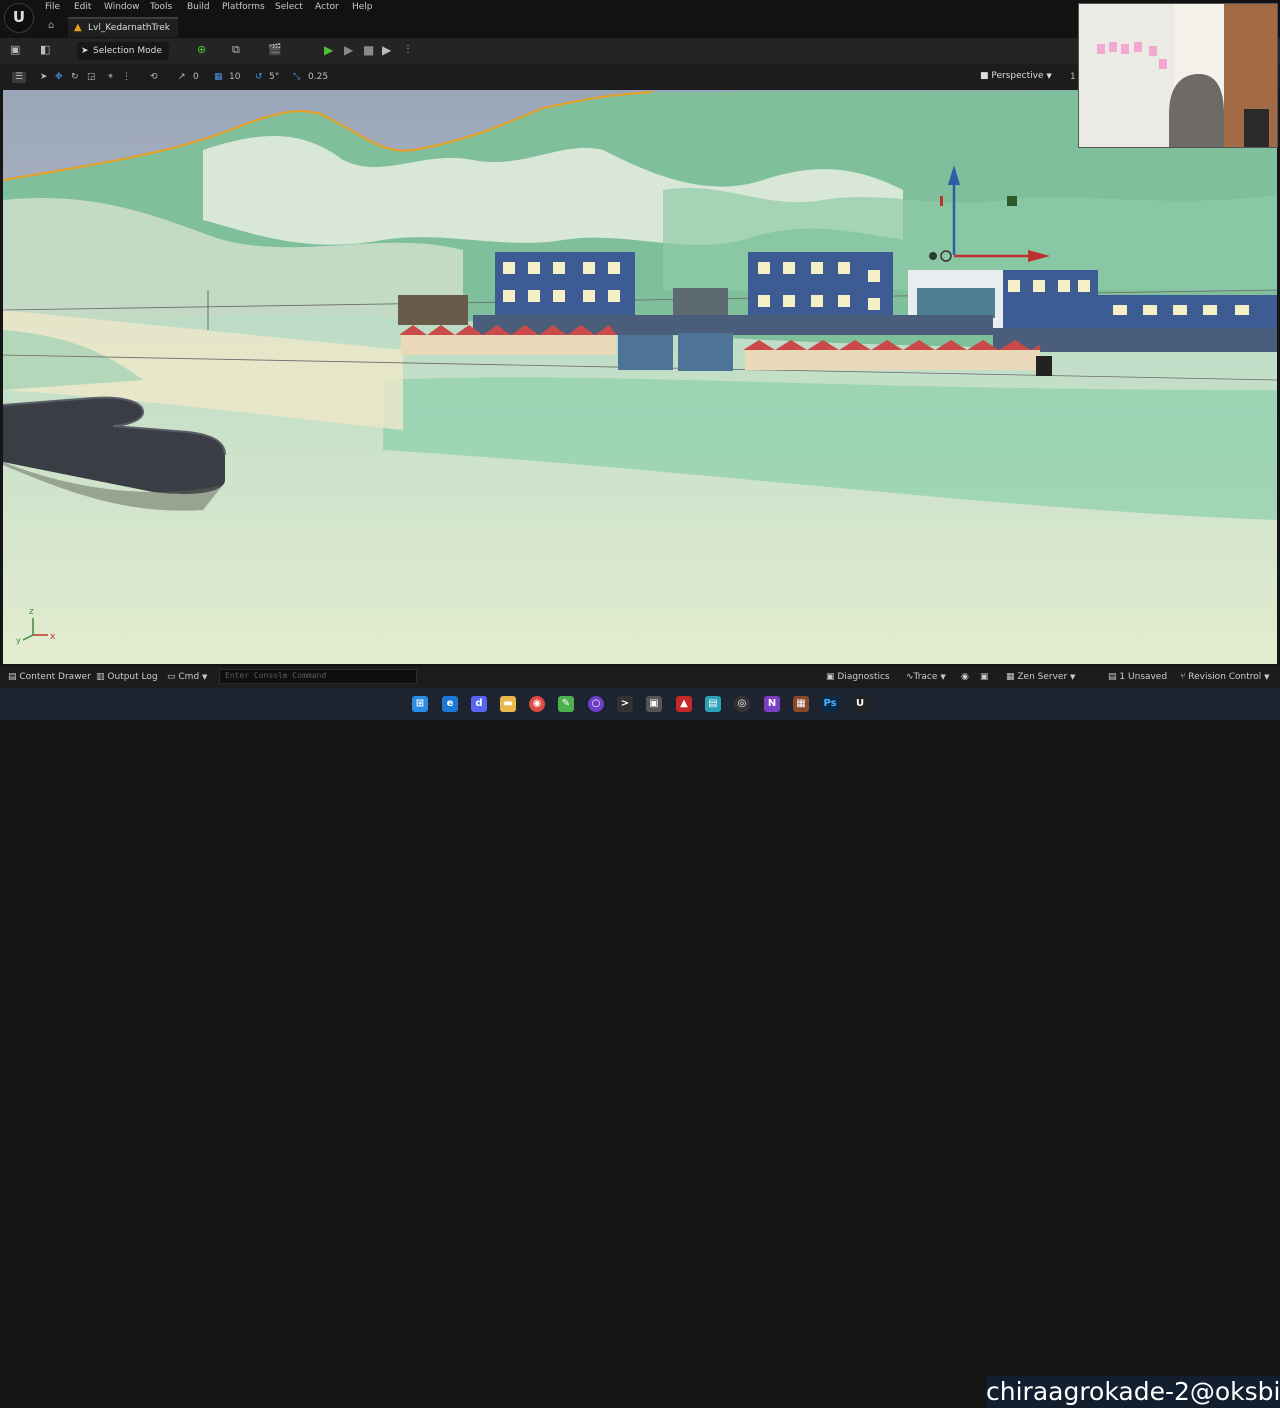 The width and height of the screenshot is (1280, 1408). Describe the element at coordinates (82, 7) in the screenshot. I see `menu-edit: Edit` at that location.